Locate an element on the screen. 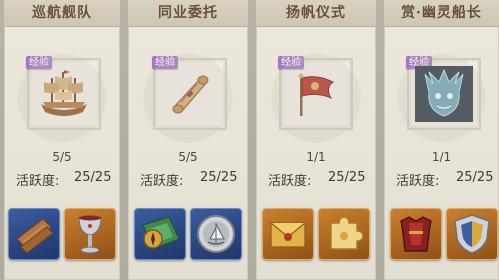 The width and height of the screenshot is (499, 280). ghost-captain-icon is located at coordinates (444, 94).